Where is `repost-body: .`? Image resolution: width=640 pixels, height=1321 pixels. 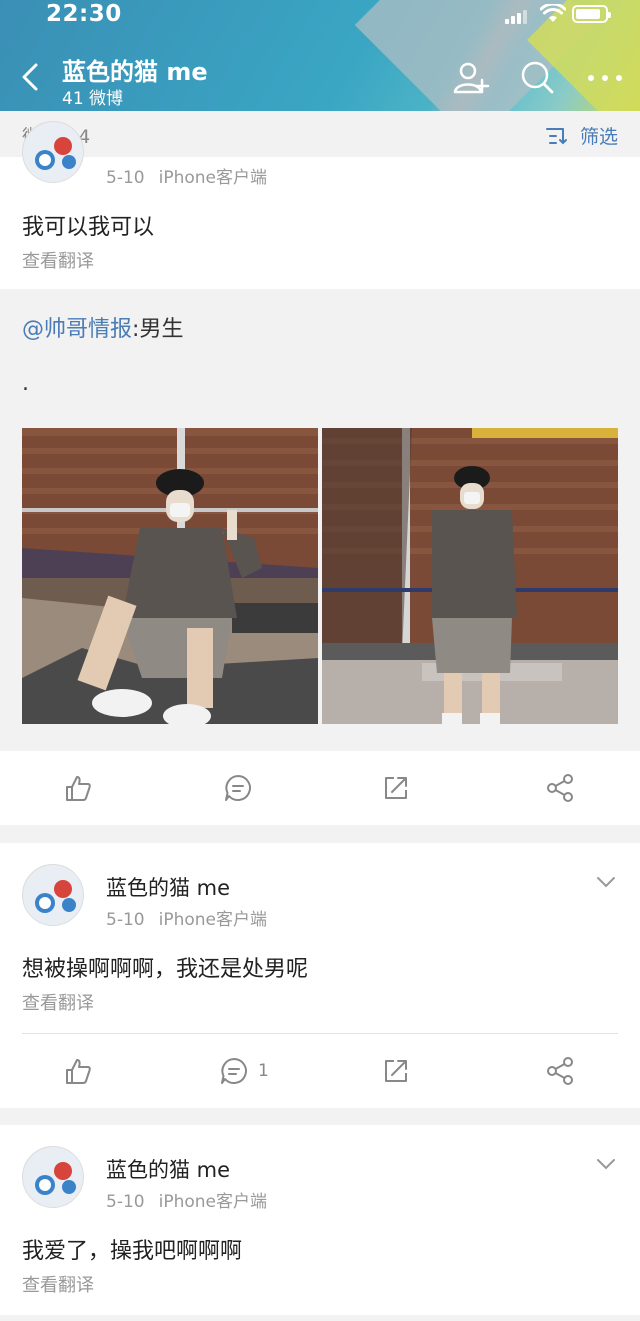 repost-body: . is located at coordinates (25, 383).